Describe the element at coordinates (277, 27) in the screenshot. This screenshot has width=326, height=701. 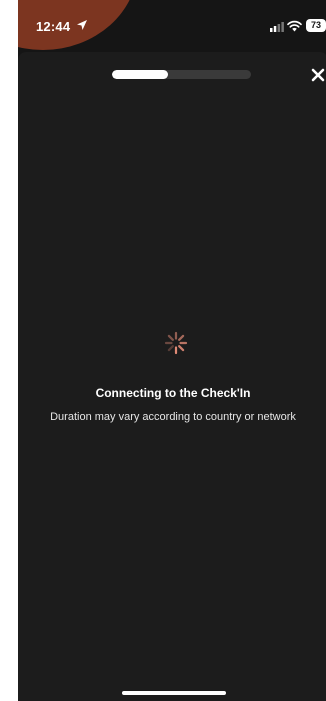
I see `cellular-signal-icon` at that location.